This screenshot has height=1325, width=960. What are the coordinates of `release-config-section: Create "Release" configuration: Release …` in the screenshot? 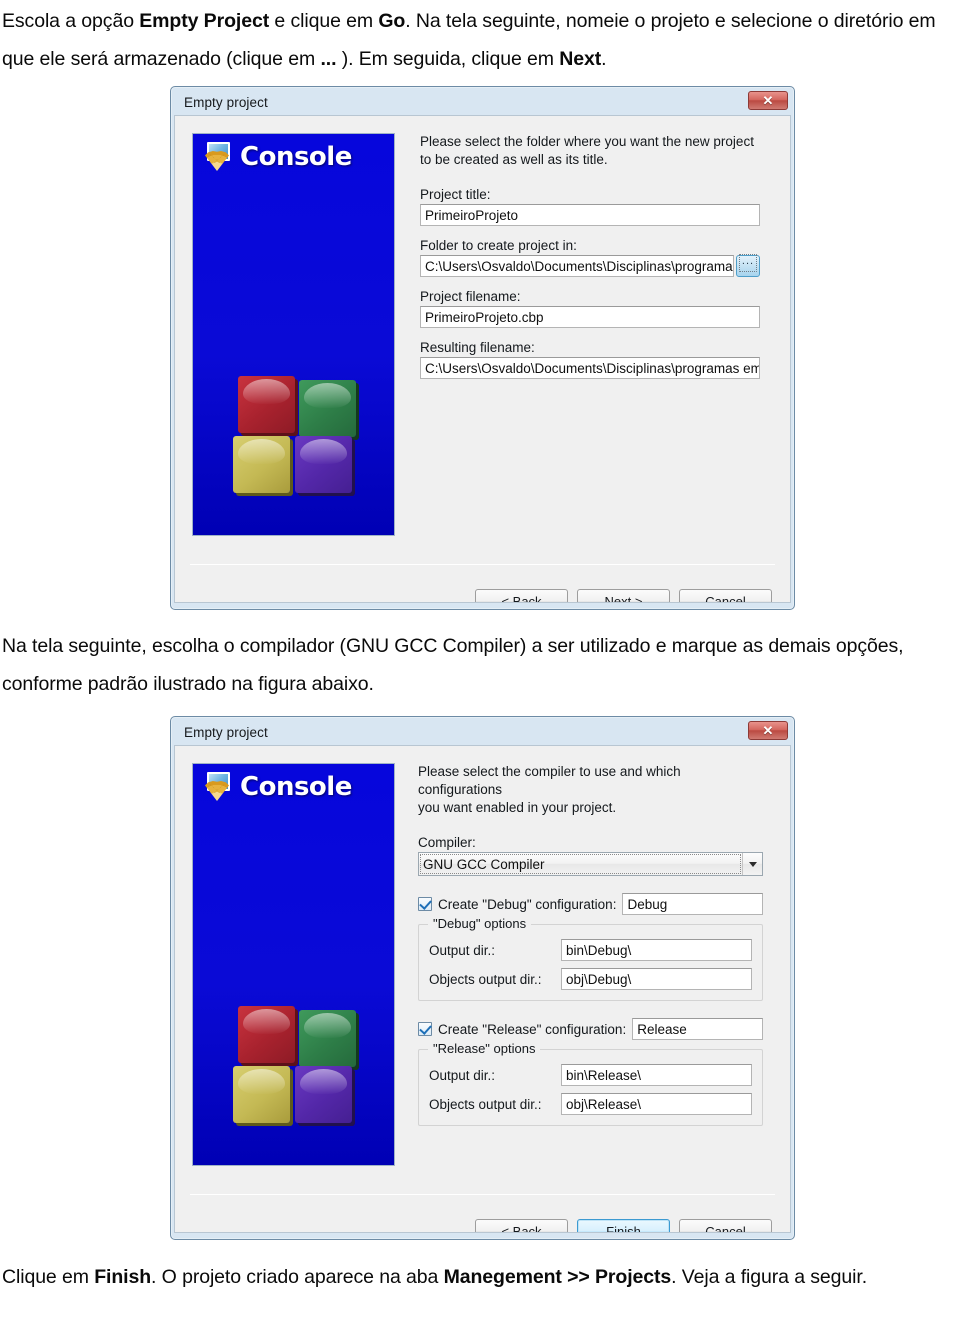 It's located at (590, 1072).